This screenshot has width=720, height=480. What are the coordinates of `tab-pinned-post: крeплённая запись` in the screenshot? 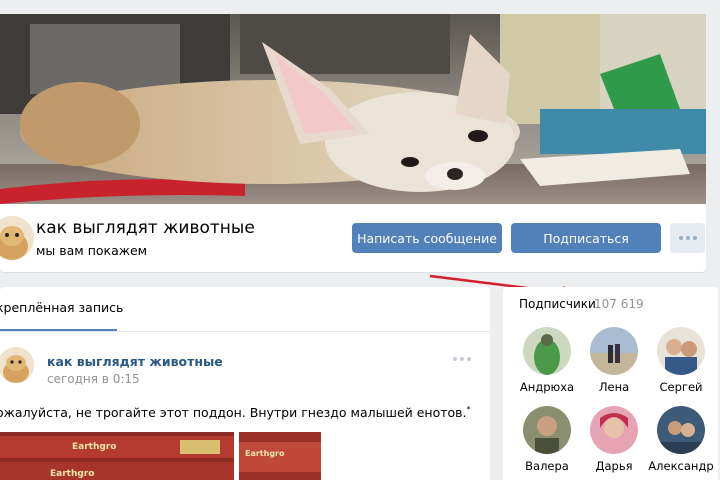 It's located at (61, 307).